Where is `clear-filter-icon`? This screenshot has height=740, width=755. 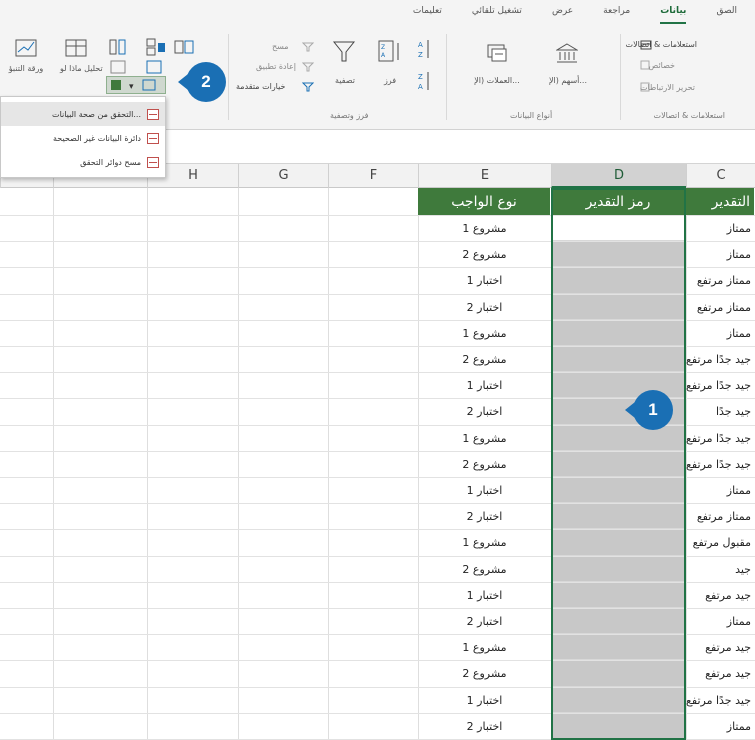 clear-filter-icon is located at coordinates (308, 47).